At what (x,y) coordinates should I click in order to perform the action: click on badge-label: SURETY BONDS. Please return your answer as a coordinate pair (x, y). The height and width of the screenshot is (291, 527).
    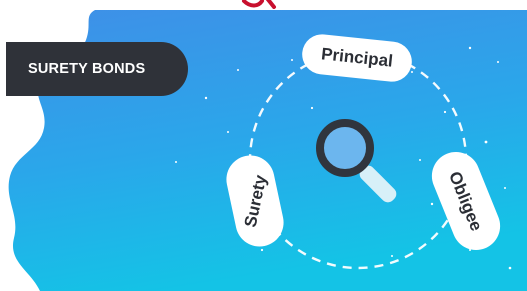
    Looking at the image, I should click on (87, 69).